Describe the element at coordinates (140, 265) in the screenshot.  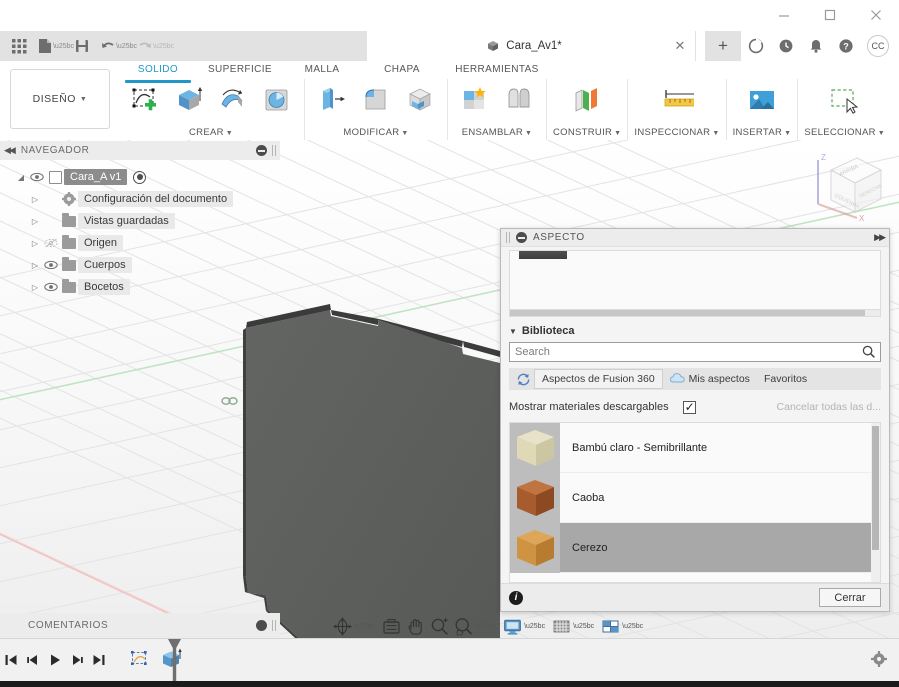
I see `tree-item-cuerpos: ▷ Cuerpos` at that location.